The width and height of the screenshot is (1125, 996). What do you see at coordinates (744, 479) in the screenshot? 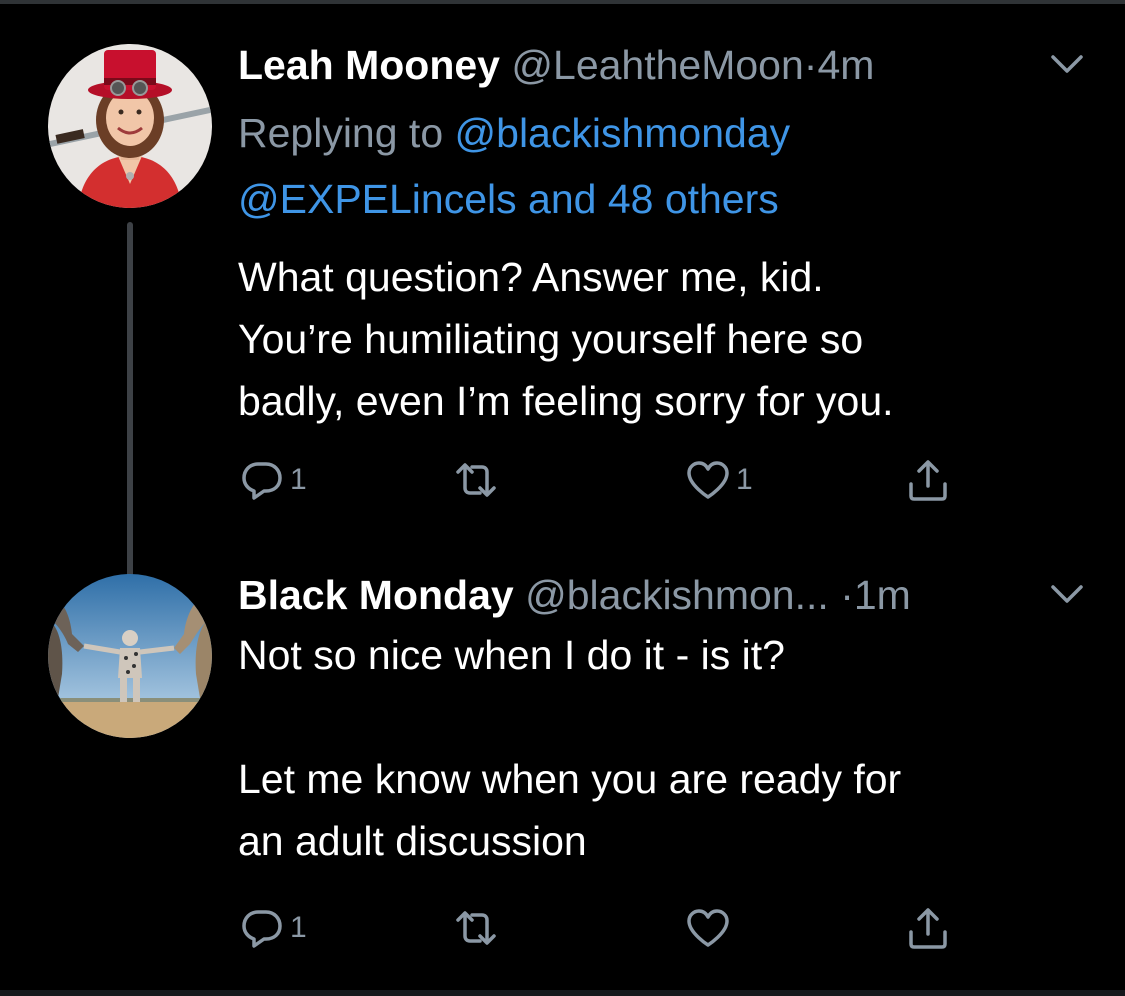
I see `like-count: 1` at bounding box center [744, 479].